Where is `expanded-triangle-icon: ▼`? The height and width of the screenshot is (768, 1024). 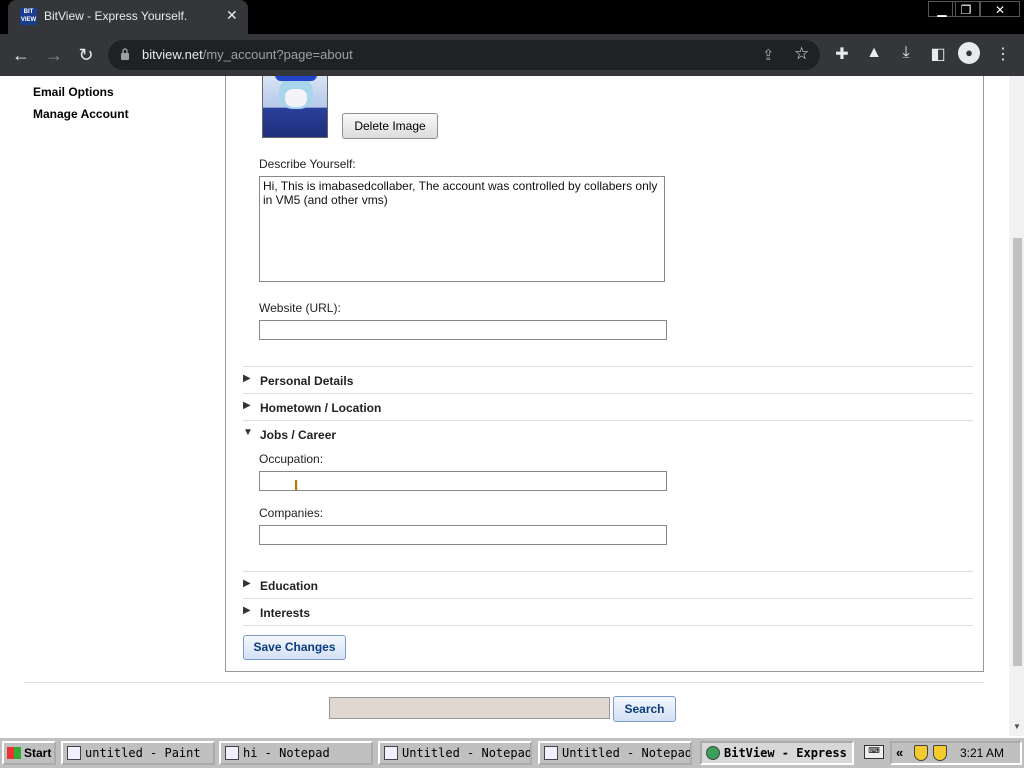 expanded-triangle-icon: ▼ is located at coordinates (248, 432).